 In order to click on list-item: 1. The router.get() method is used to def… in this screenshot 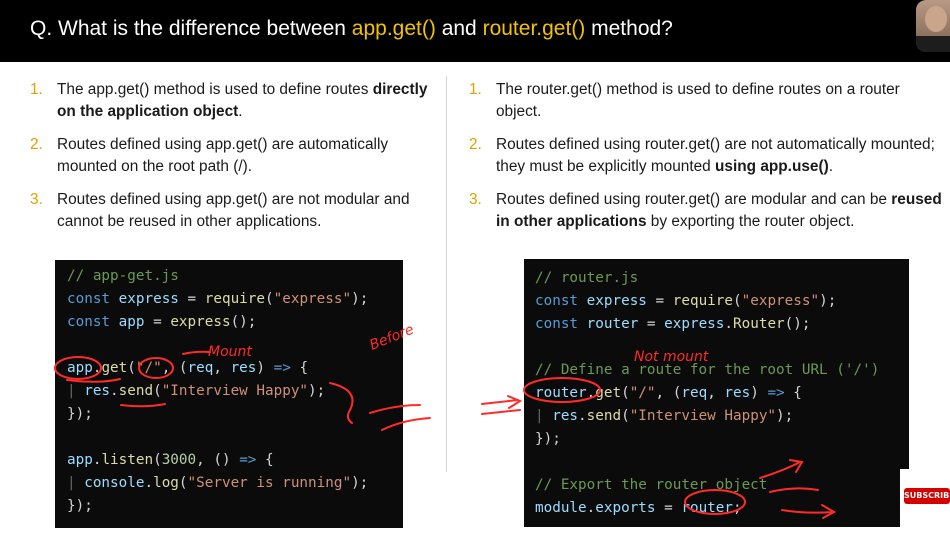, I will do `click(684, 100)`.